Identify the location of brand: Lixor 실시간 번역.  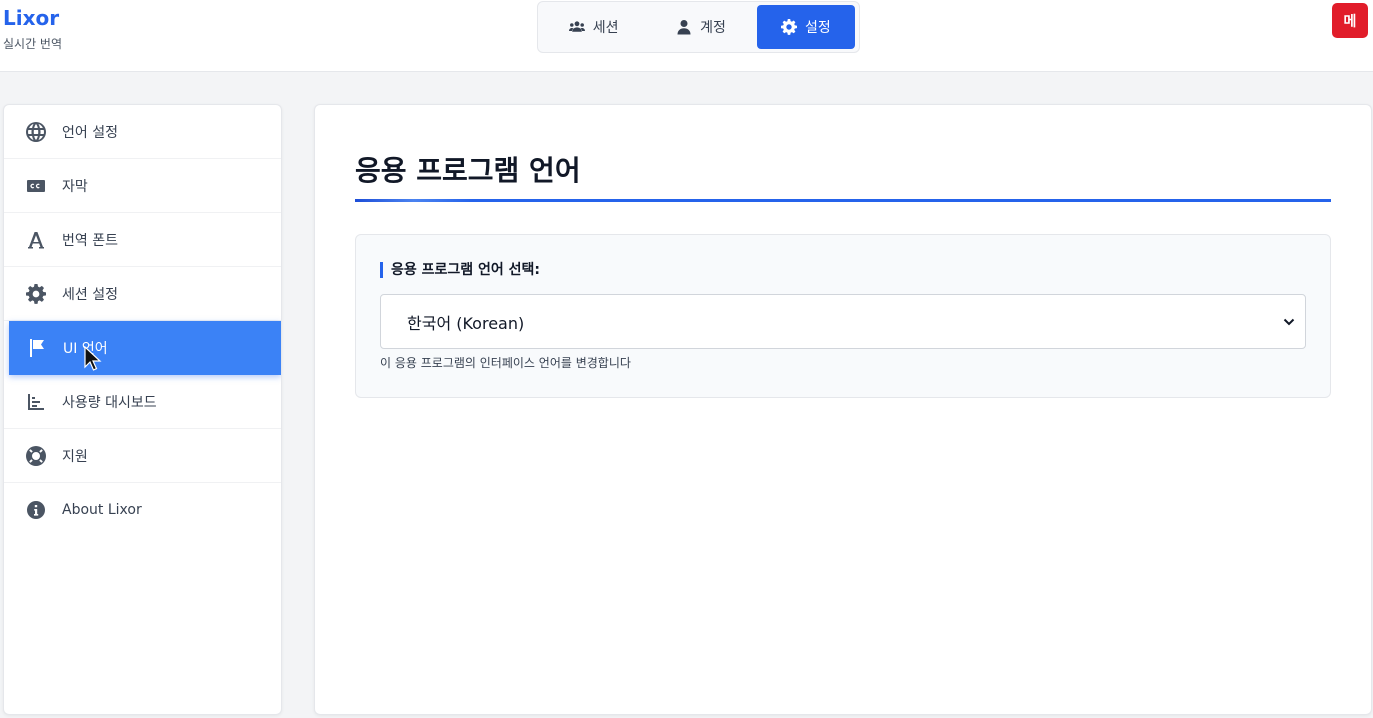
(32, 28).